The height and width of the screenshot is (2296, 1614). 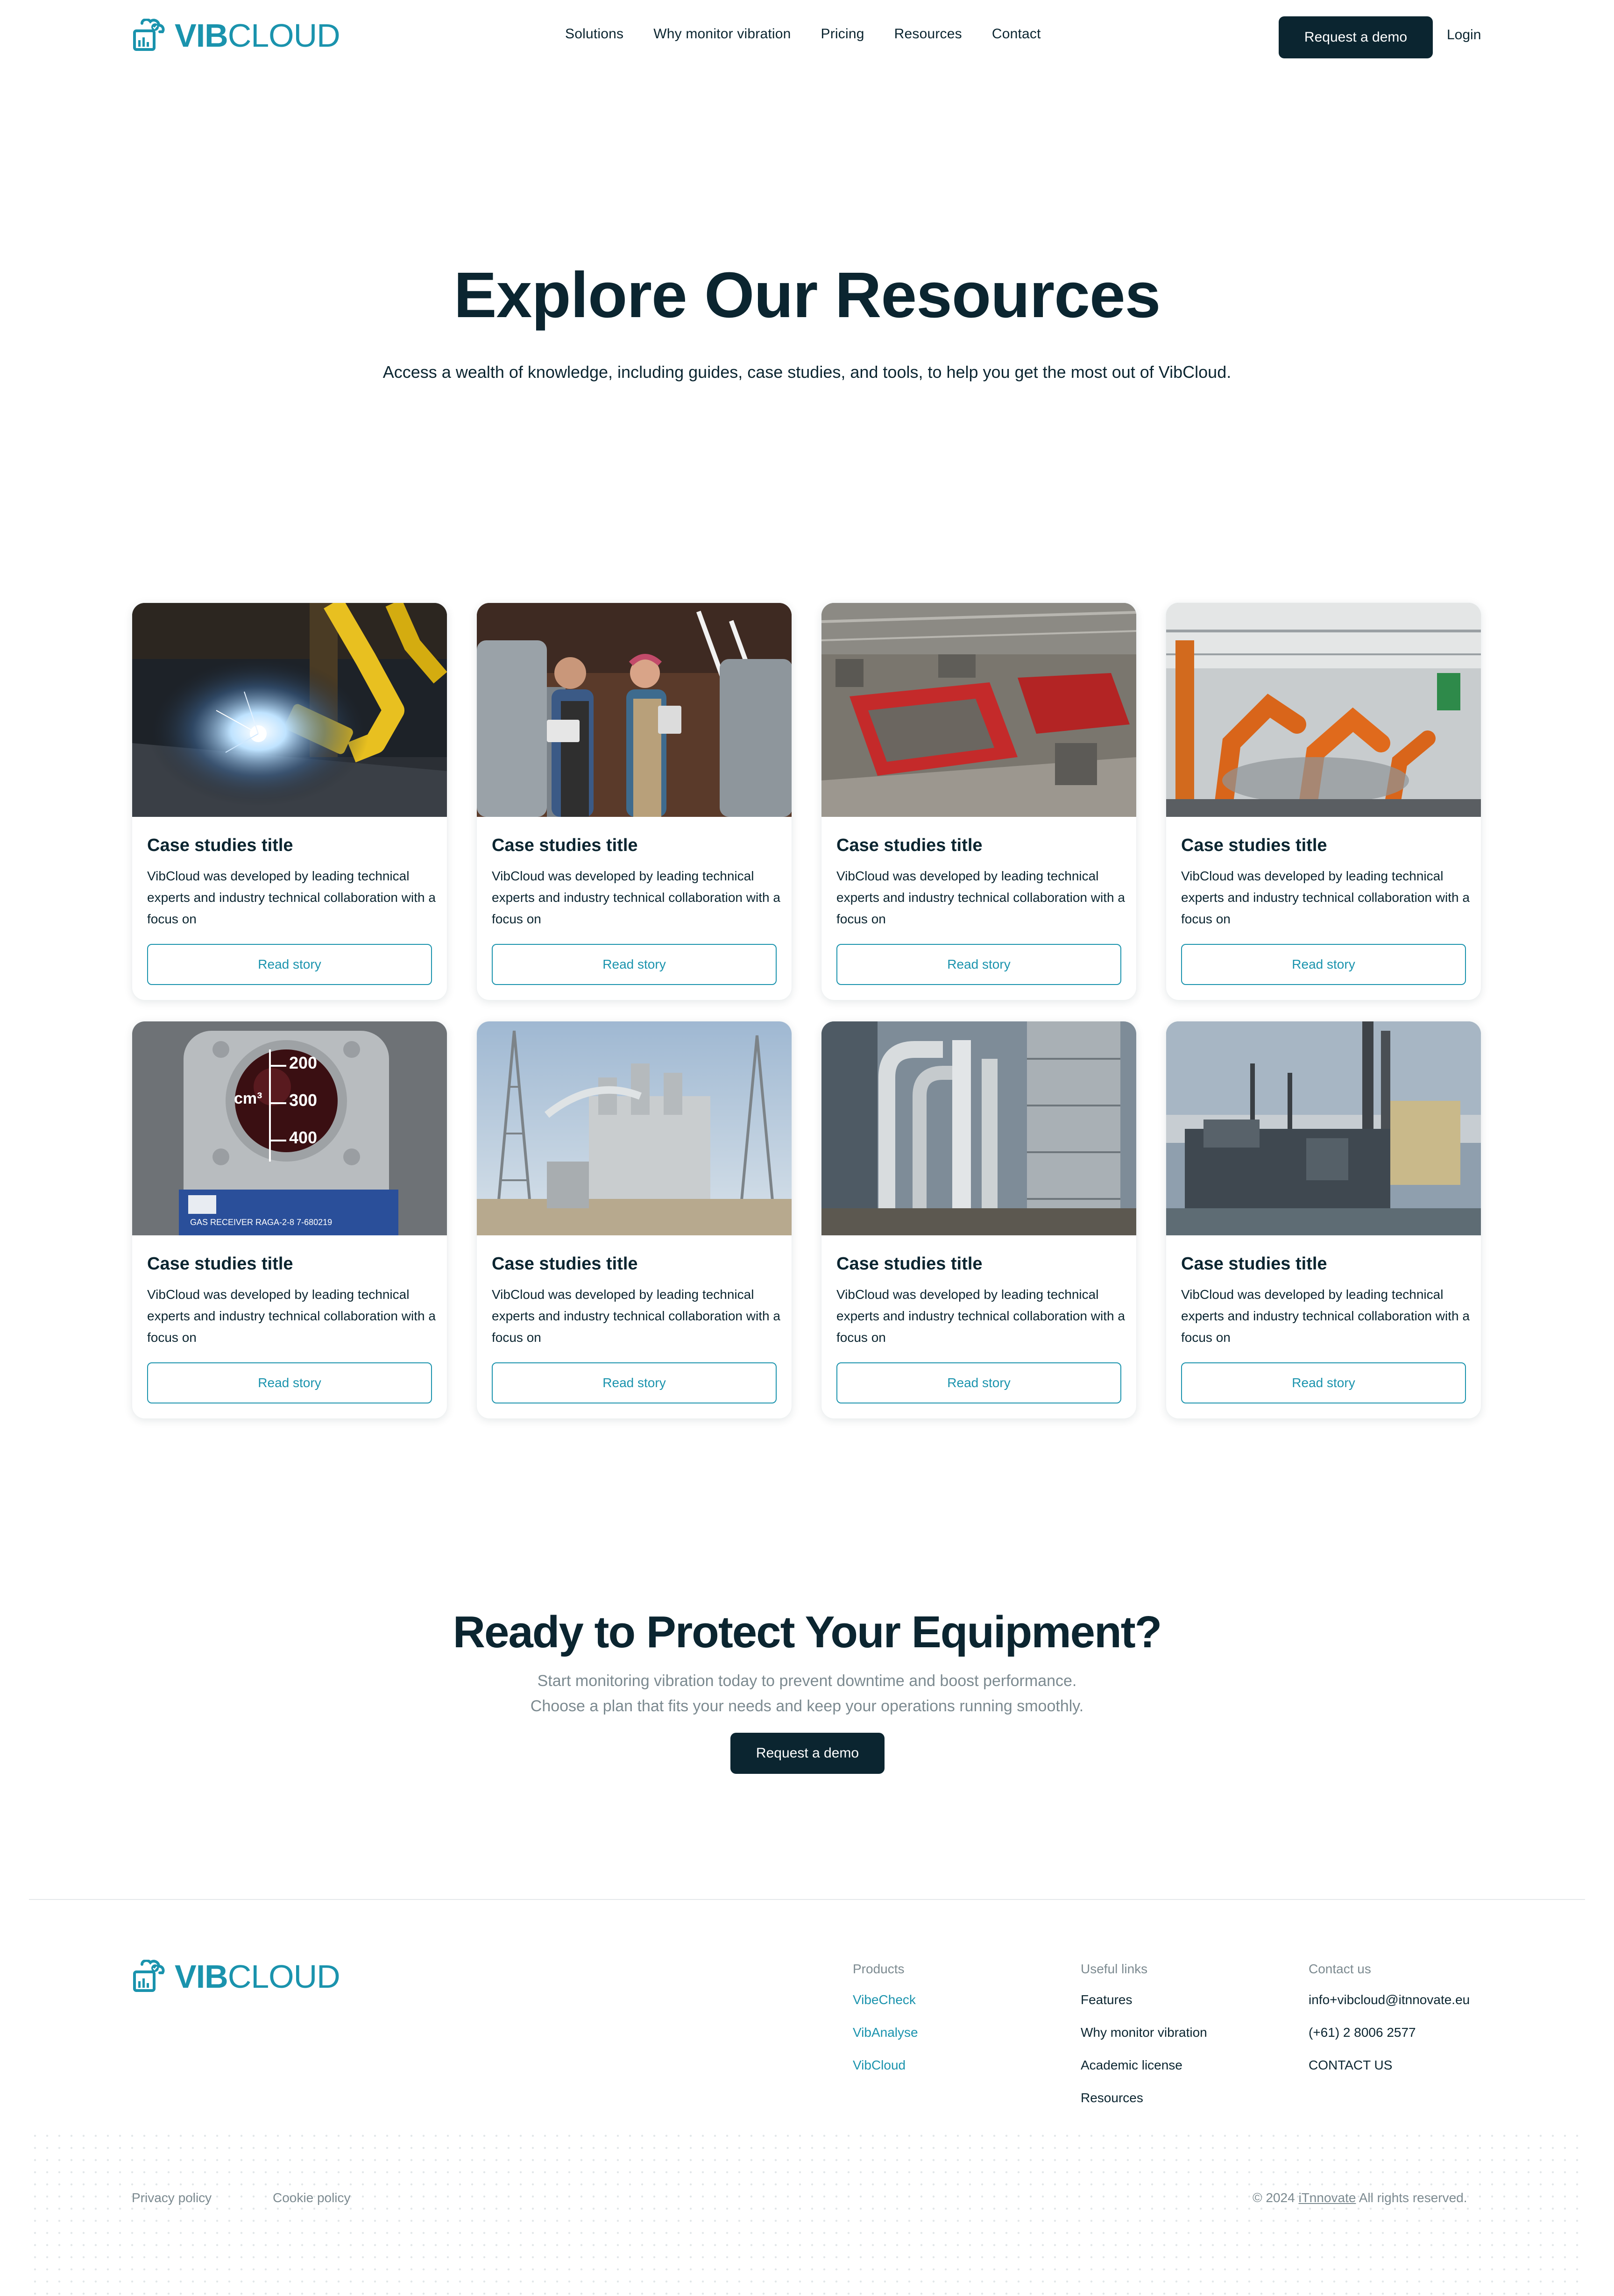 I want to click on brewery-workers-image, so click(x=634, y=710).